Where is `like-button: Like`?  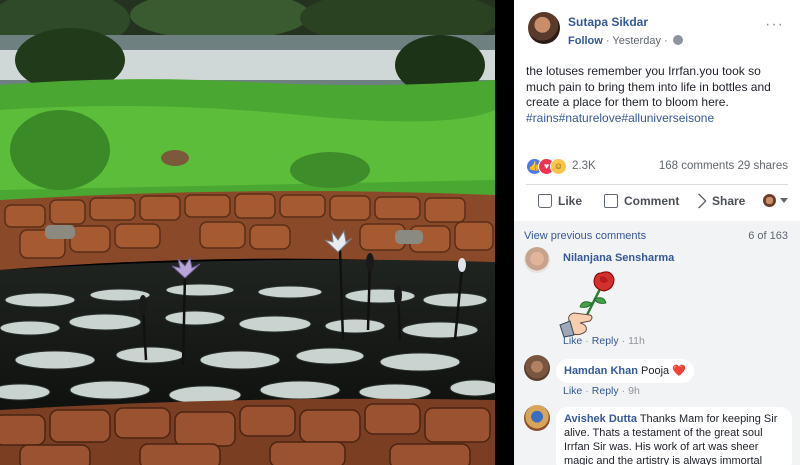
like-button: Like is located at coordinates (560, 201).